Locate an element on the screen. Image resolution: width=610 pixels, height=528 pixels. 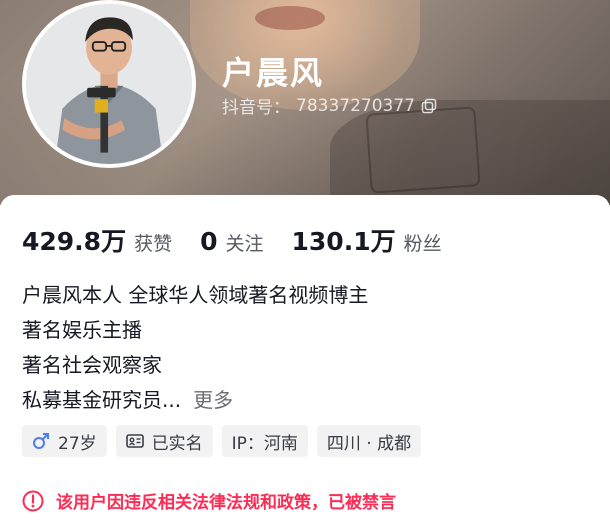
profile-tags: 27岁 已实名 IP：河南 四川 · 成都 is located at coordinates (222, 441).